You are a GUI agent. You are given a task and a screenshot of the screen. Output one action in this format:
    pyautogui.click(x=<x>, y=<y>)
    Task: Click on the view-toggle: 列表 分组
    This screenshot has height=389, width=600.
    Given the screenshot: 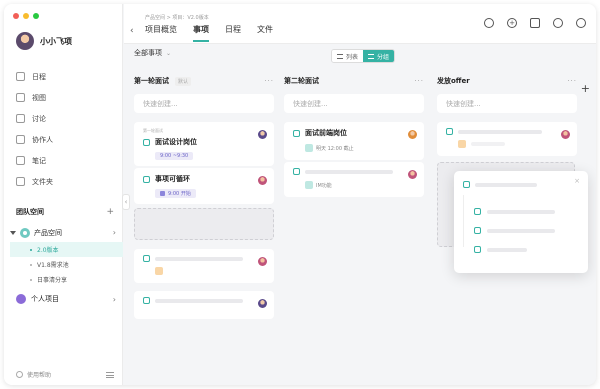 What is the action you would take?
    pyautogui.click(x=363, y=56)
    